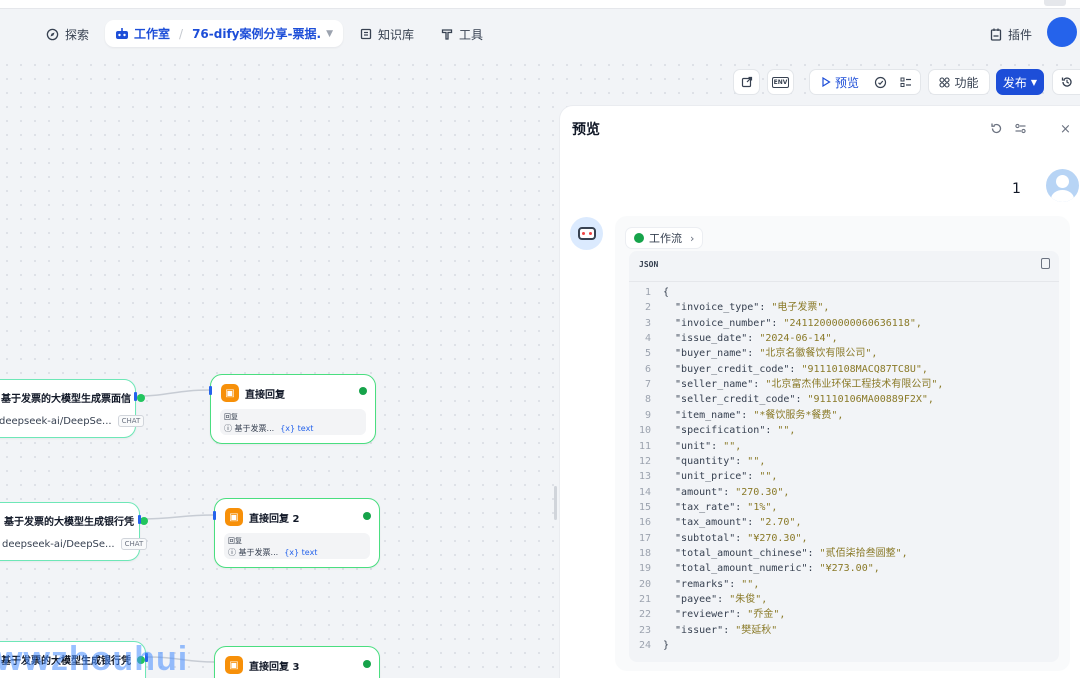 Image resolution: width=1080 pixels, height=678 pixels. What do you see at coordinates (711, 354) in the screenshot?
I see `json-key: "buyer_name":` at bounding box center [711, 354].